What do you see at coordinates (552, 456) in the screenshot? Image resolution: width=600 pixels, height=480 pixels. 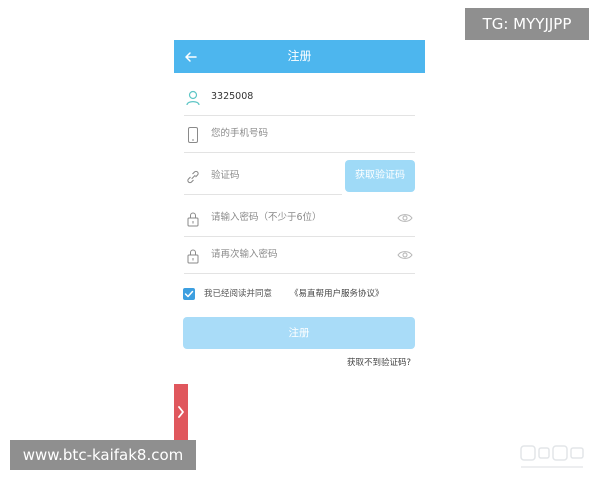 I see `watermark-logo` at bounding box center [552, 456].